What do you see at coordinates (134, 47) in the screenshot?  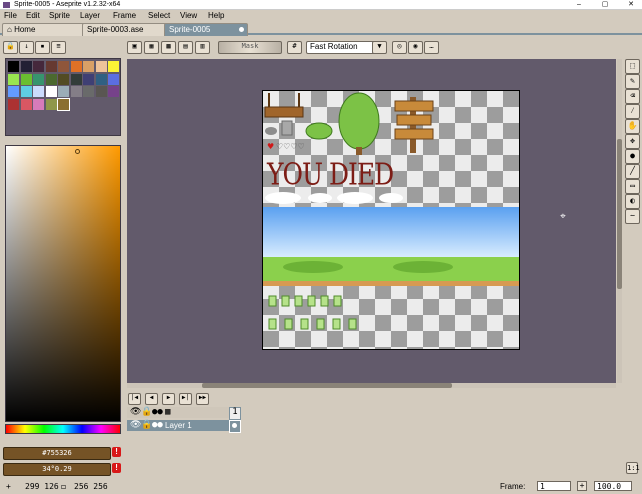 I see `paste-icon: ▣` at bounding box center [134, 47].